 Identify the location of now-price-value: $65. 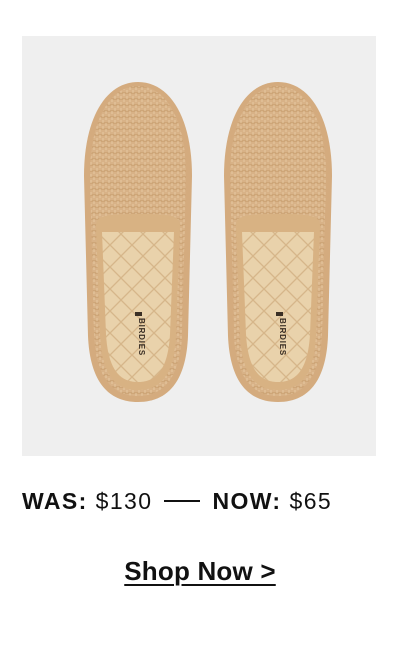
(311, 500).